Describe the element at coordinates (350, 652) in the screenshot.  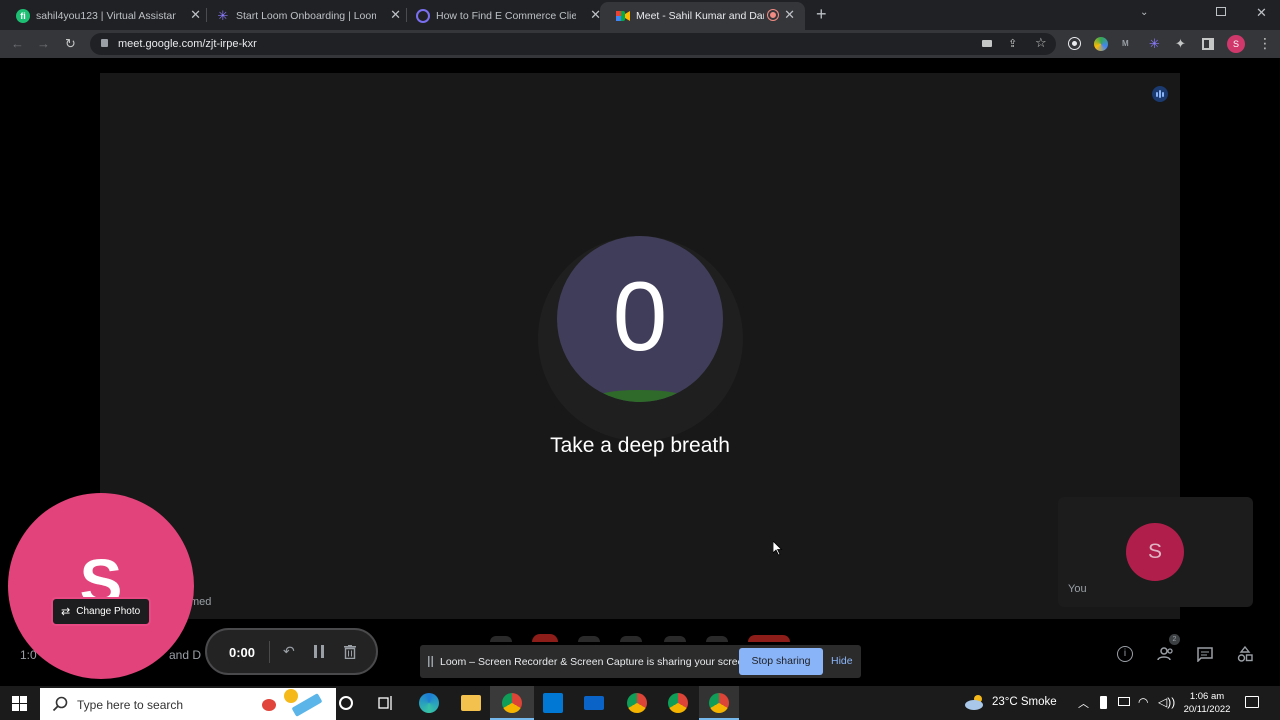
I see `delete-icon` at that location.